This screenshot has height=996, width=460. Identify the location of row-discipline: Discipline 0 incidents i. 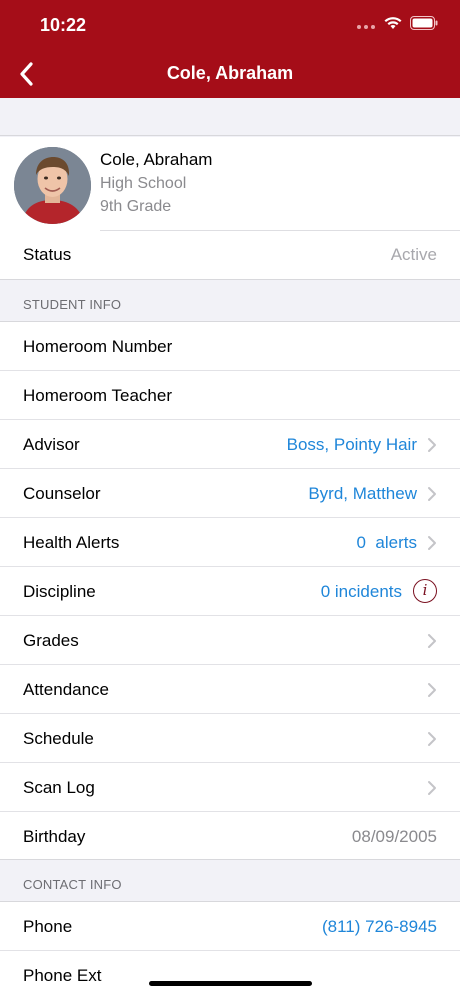
(230, 591).